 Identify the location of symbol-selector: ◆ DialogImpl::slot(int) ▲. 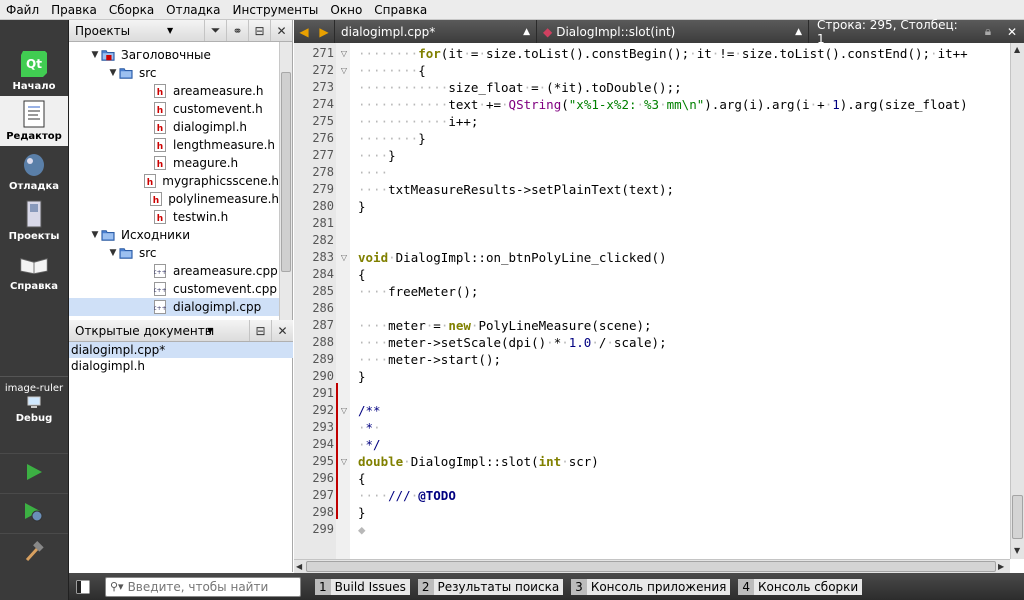
(672, 31).